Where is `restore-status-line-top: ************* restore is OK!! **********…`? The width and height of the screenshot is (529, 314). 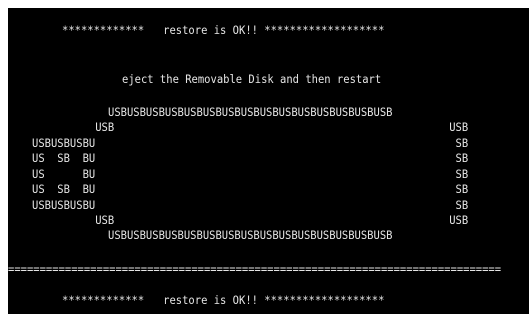 restore-status-line-top: ************* restore is OK!! **********… is located at coordinates (223, 31).